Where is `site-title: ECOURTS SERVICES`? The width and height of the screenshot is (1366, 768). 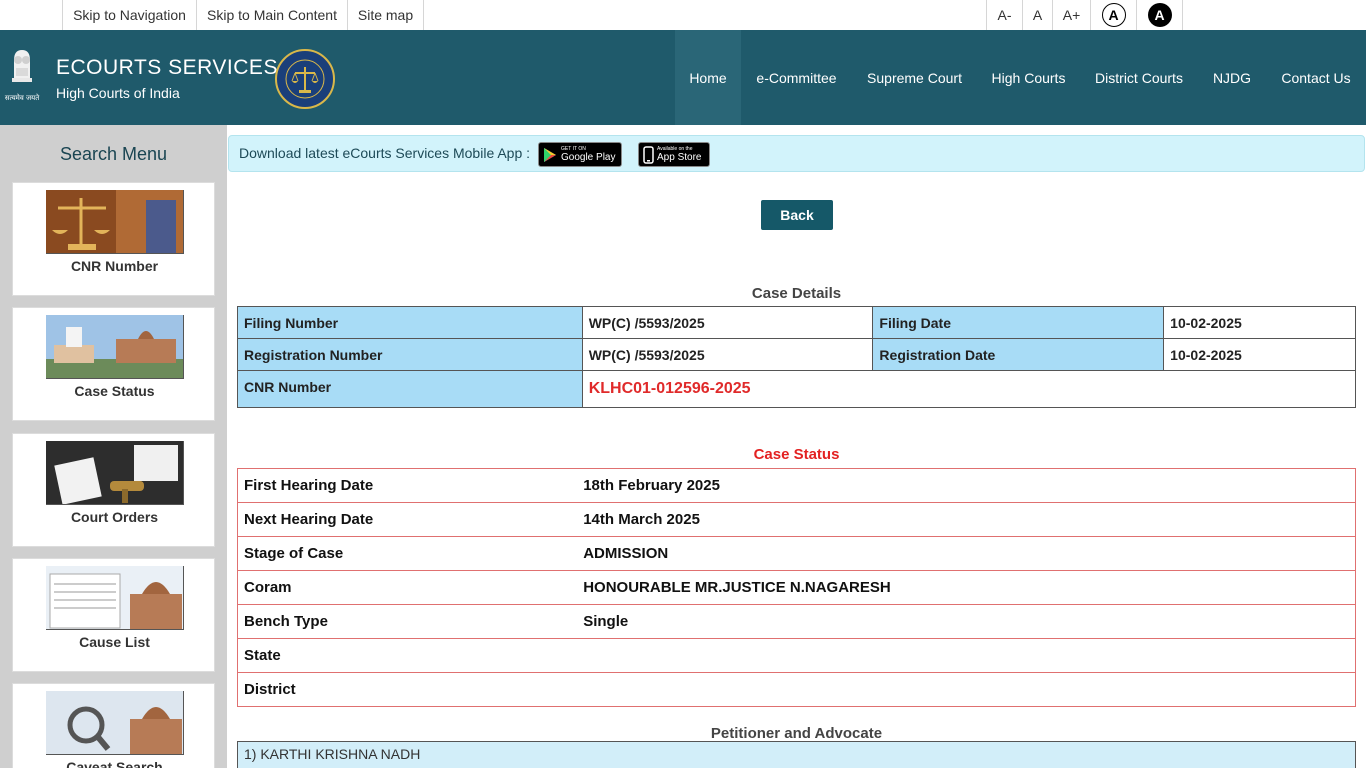
site-title: ECOURTS SERVICES is located at coordinates (167, 67).